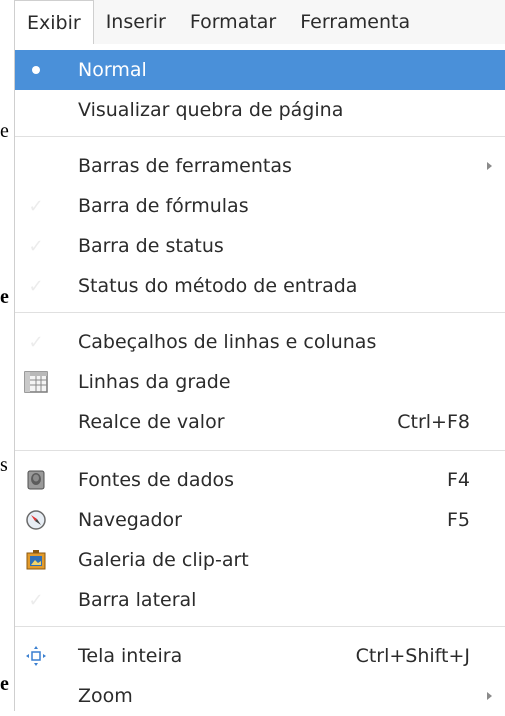 The width and height of the screenshot is (505, 716). What do you see at coordinates (36, 382) in the screenshot?
I see `grid-lines-icon` at bounding box center [36, 382].